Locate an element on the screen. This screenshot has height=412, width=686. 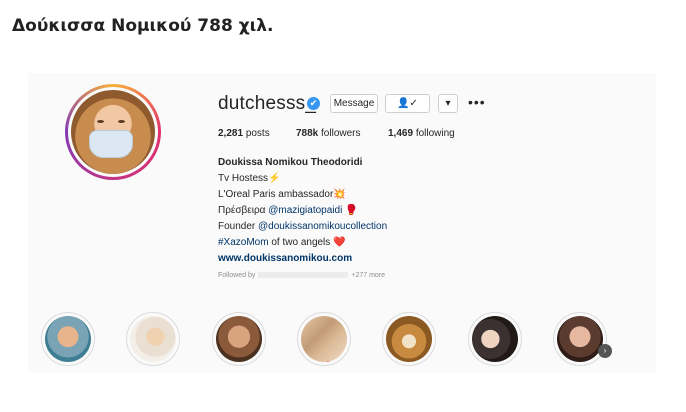
followed-by-names-blurred is located at coordinates (303, 275).